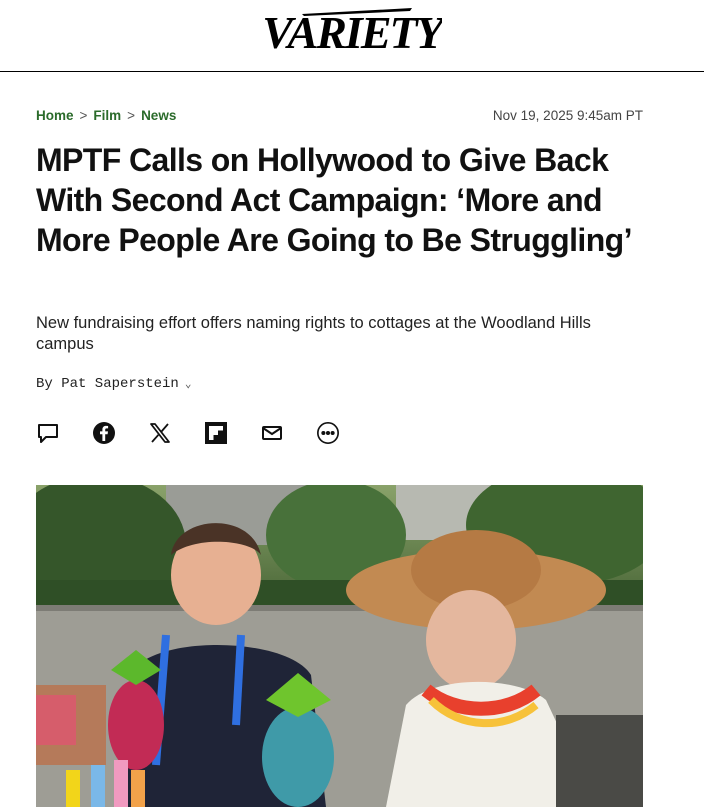  What do you see at coordinates (48, 433) in the screenshot?
I see `comment-icon` at bounding box center [48, 433].